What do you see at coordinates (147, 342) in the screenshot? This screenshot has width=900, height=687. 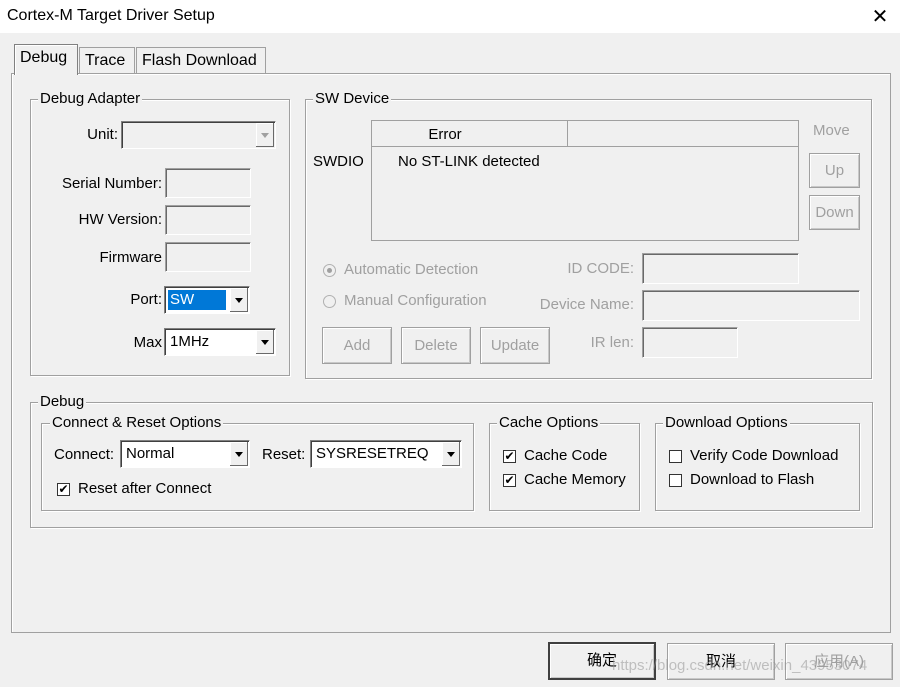 I see `max-label: Max` at bounding box center [147, 342].